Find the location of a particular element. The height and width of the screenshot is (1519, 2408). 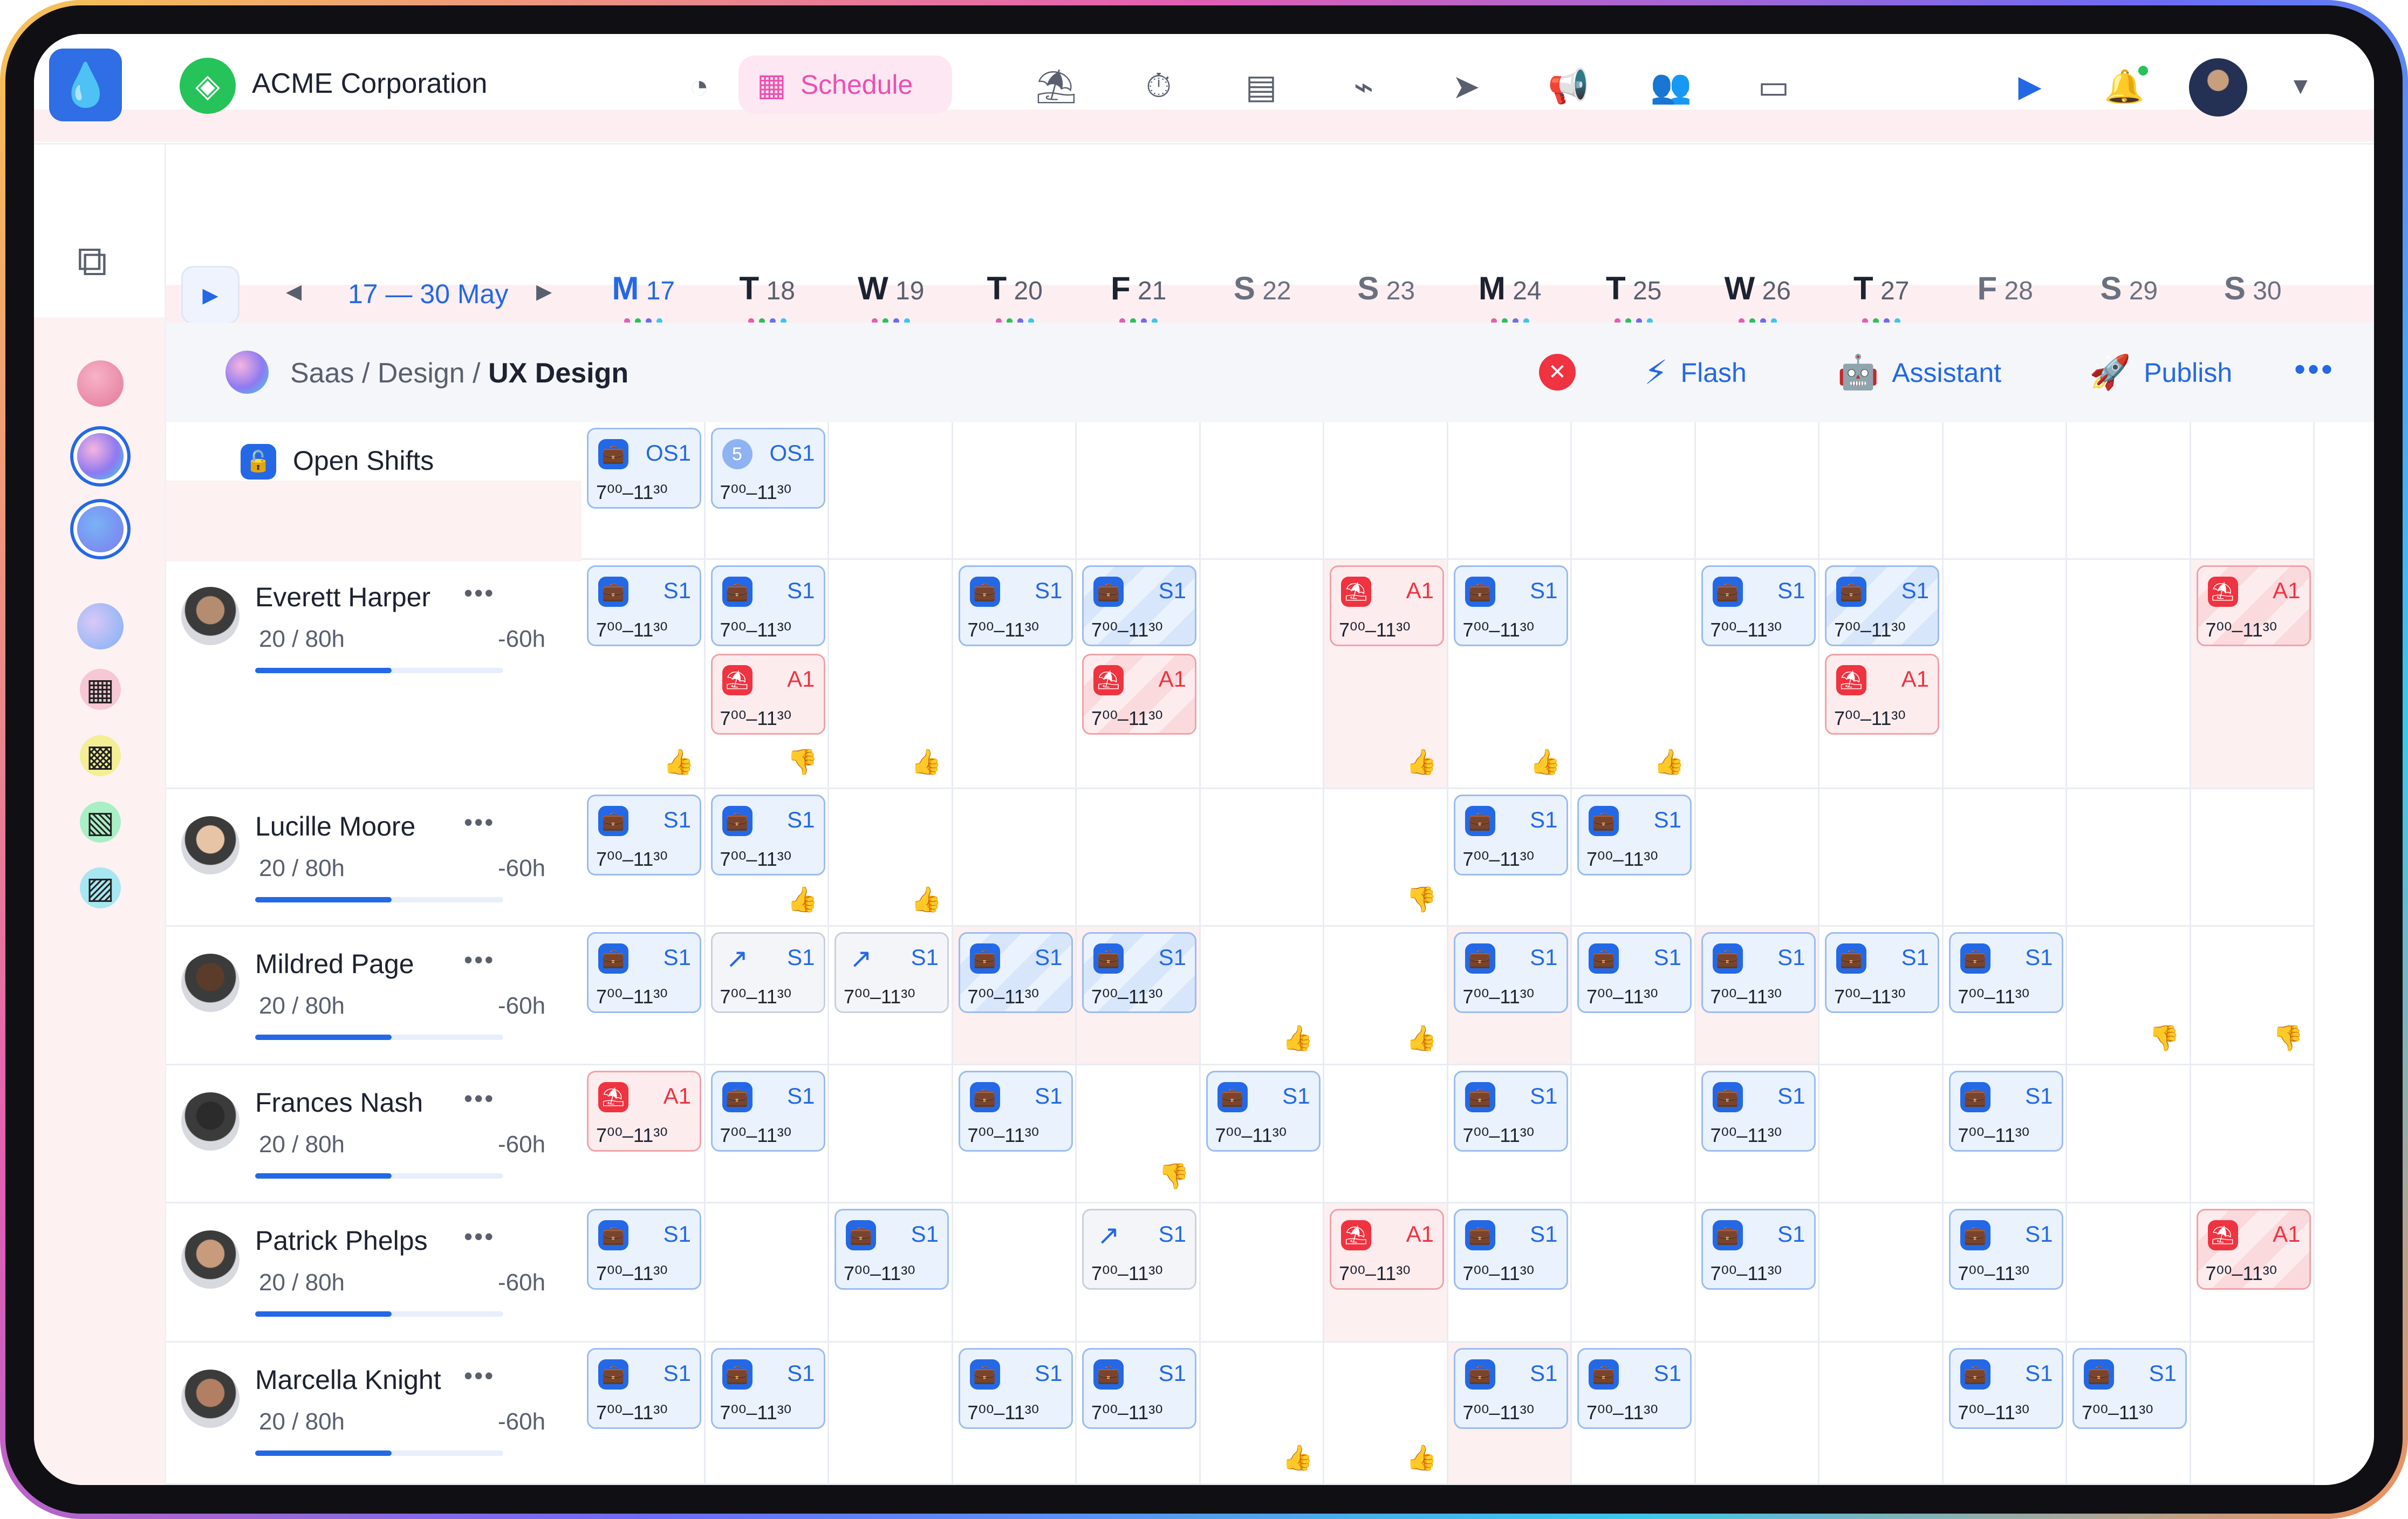

documents-nav-icon: ▤ is located at coordinates (1261, 86).